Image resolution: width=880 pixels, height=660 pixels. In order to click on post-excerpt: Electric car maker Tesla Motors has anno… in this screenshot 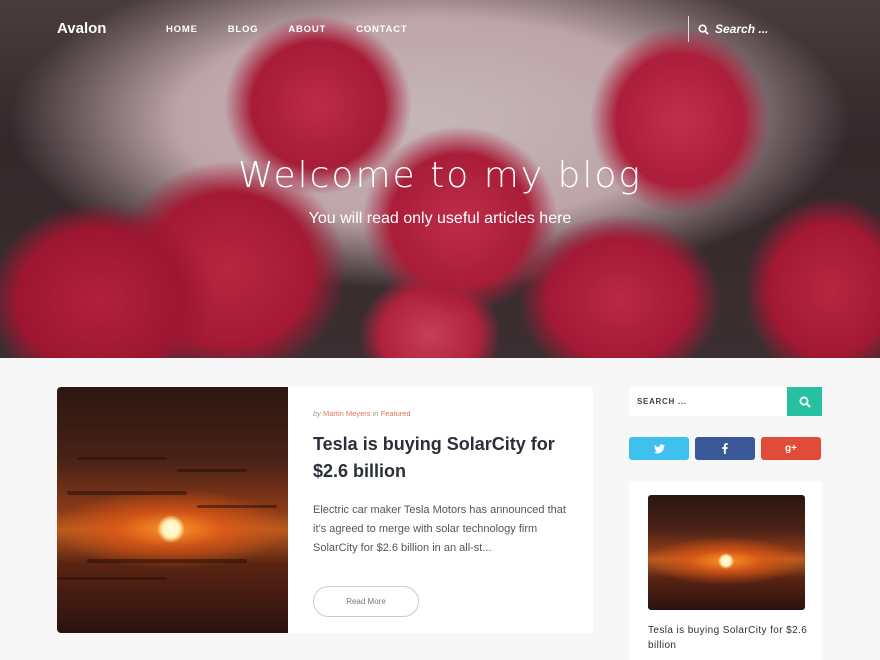, I will do `click(439, 529)`.